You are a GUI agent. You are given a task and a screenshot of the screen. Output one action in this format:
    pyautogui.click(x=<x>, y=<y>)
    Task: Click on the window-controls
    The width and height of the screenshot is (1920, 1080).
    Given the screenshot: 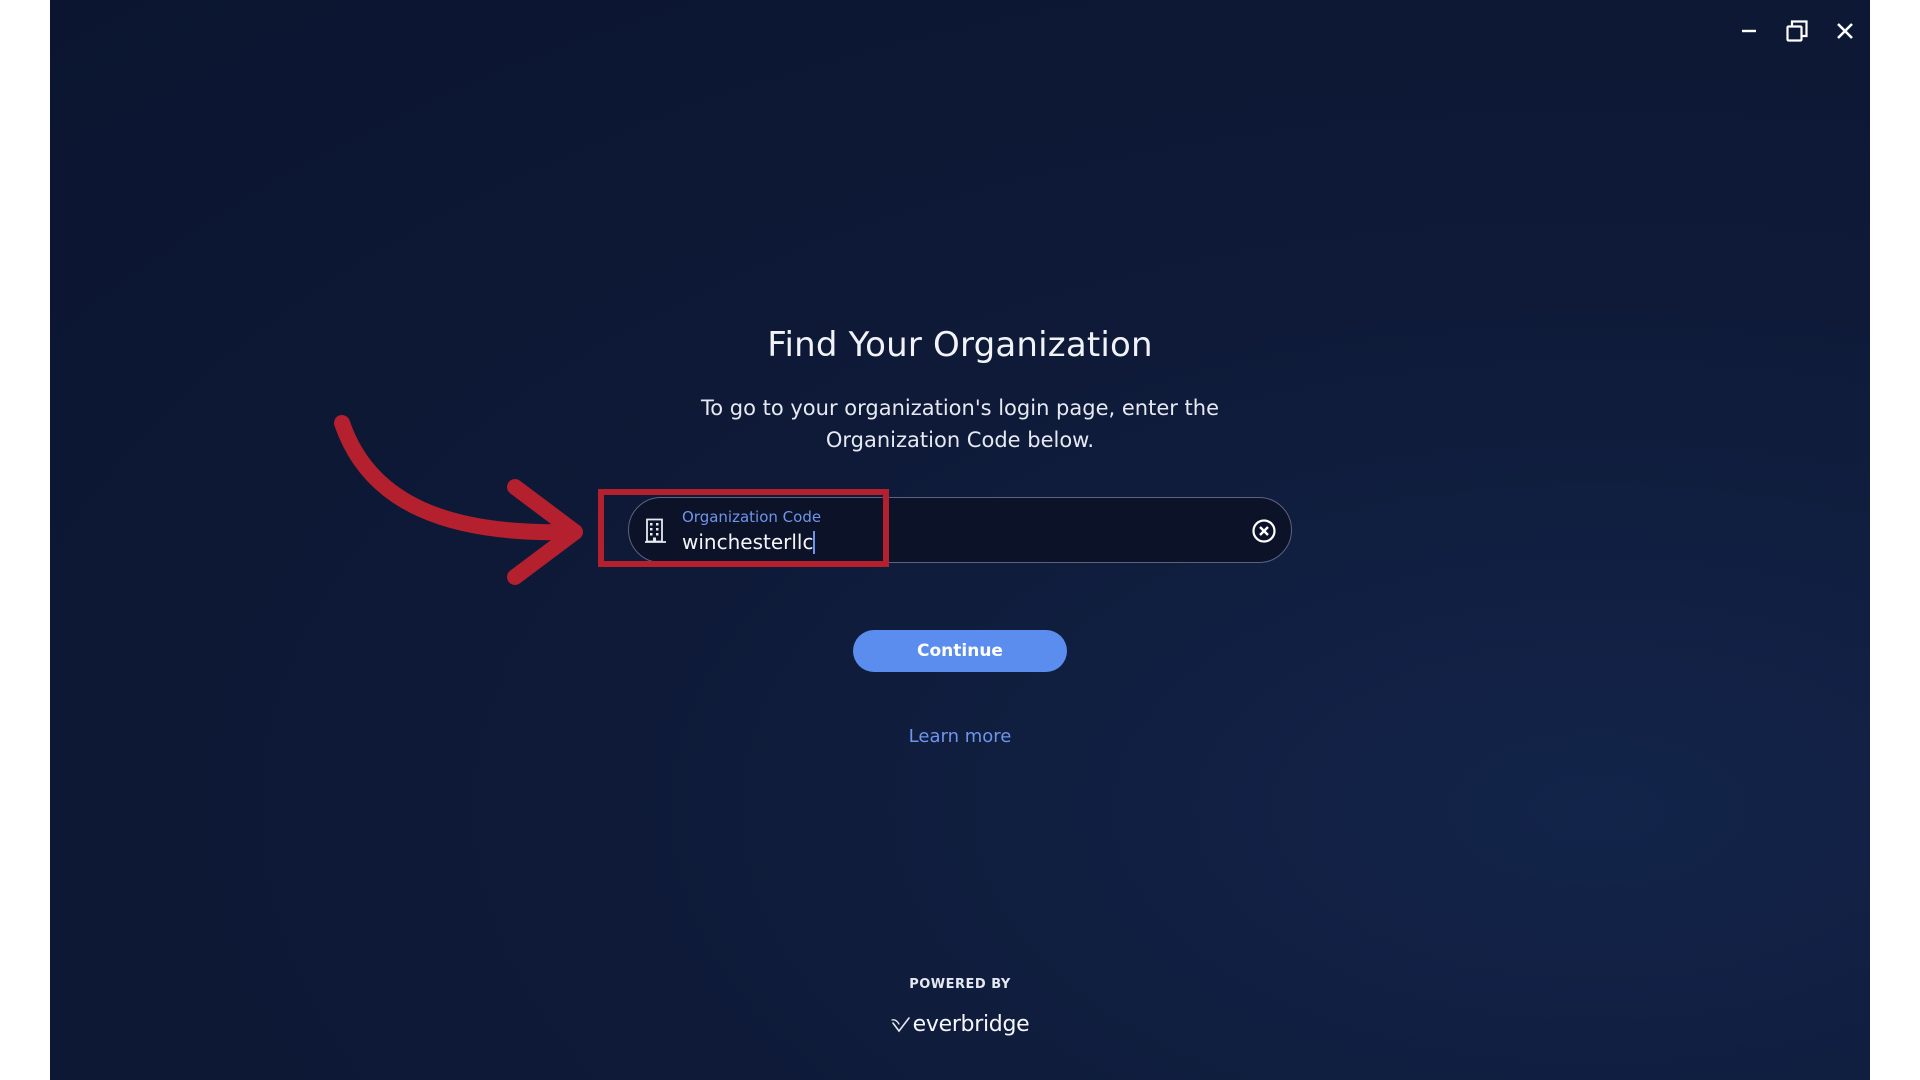 What is the action you would take?
    pyautogui.click(x=1797, y=31)
    